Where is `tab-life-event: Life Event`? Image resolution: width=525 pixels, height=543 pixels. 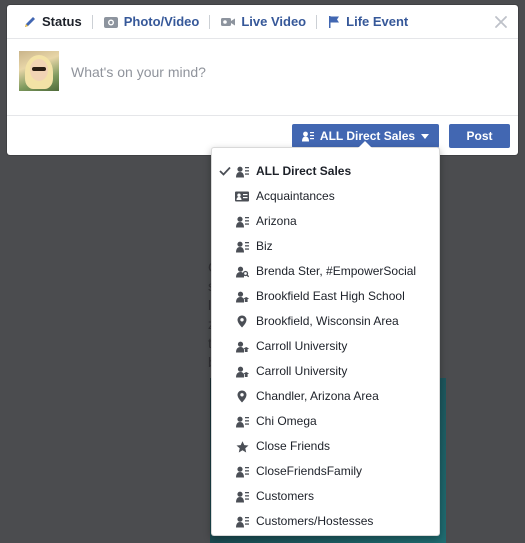
tab-life-event: Life Event is located at coordinates (367, 22).